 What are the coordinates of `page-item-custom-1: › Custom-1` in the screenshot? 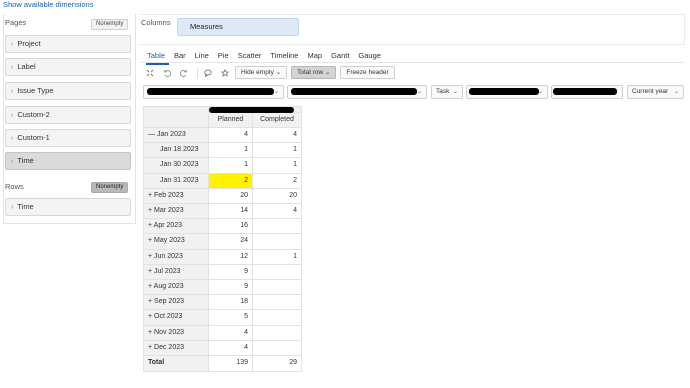 It's located at (68, 138).